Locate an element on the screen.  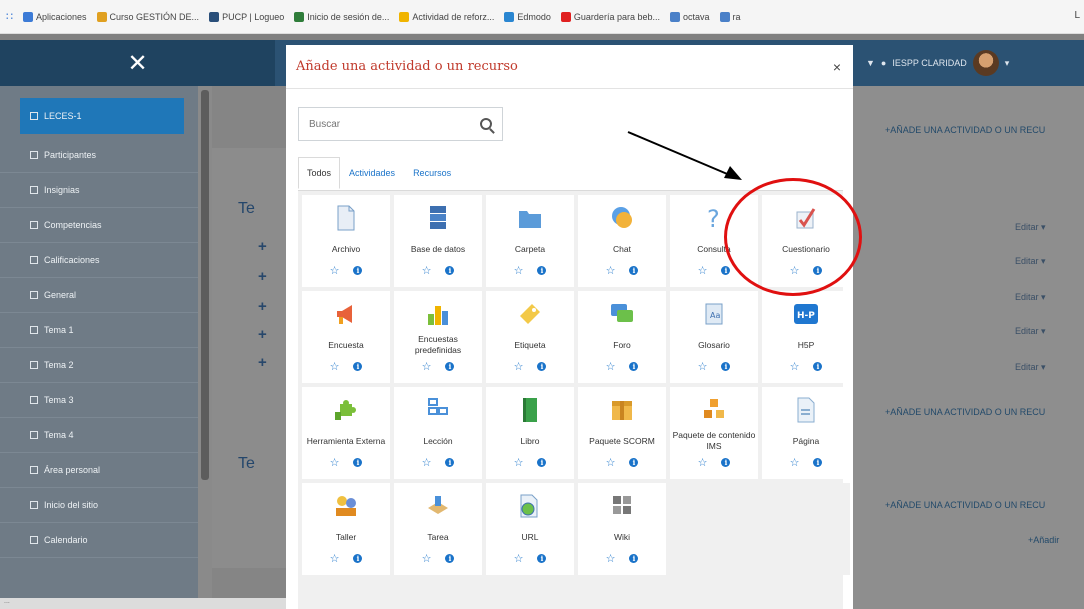
tab-actividades: Actividades is located at coordinates (372, 173).